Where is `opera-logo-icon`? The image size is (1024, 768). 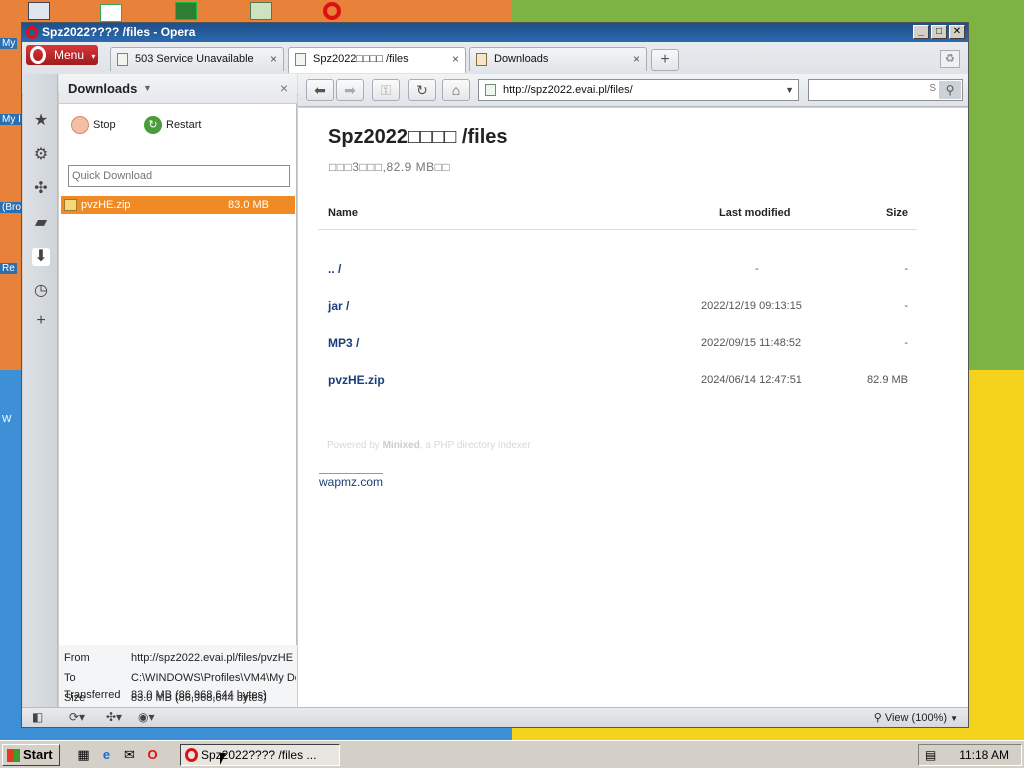 opera-logo-icon is located at coordinates (38, 55).